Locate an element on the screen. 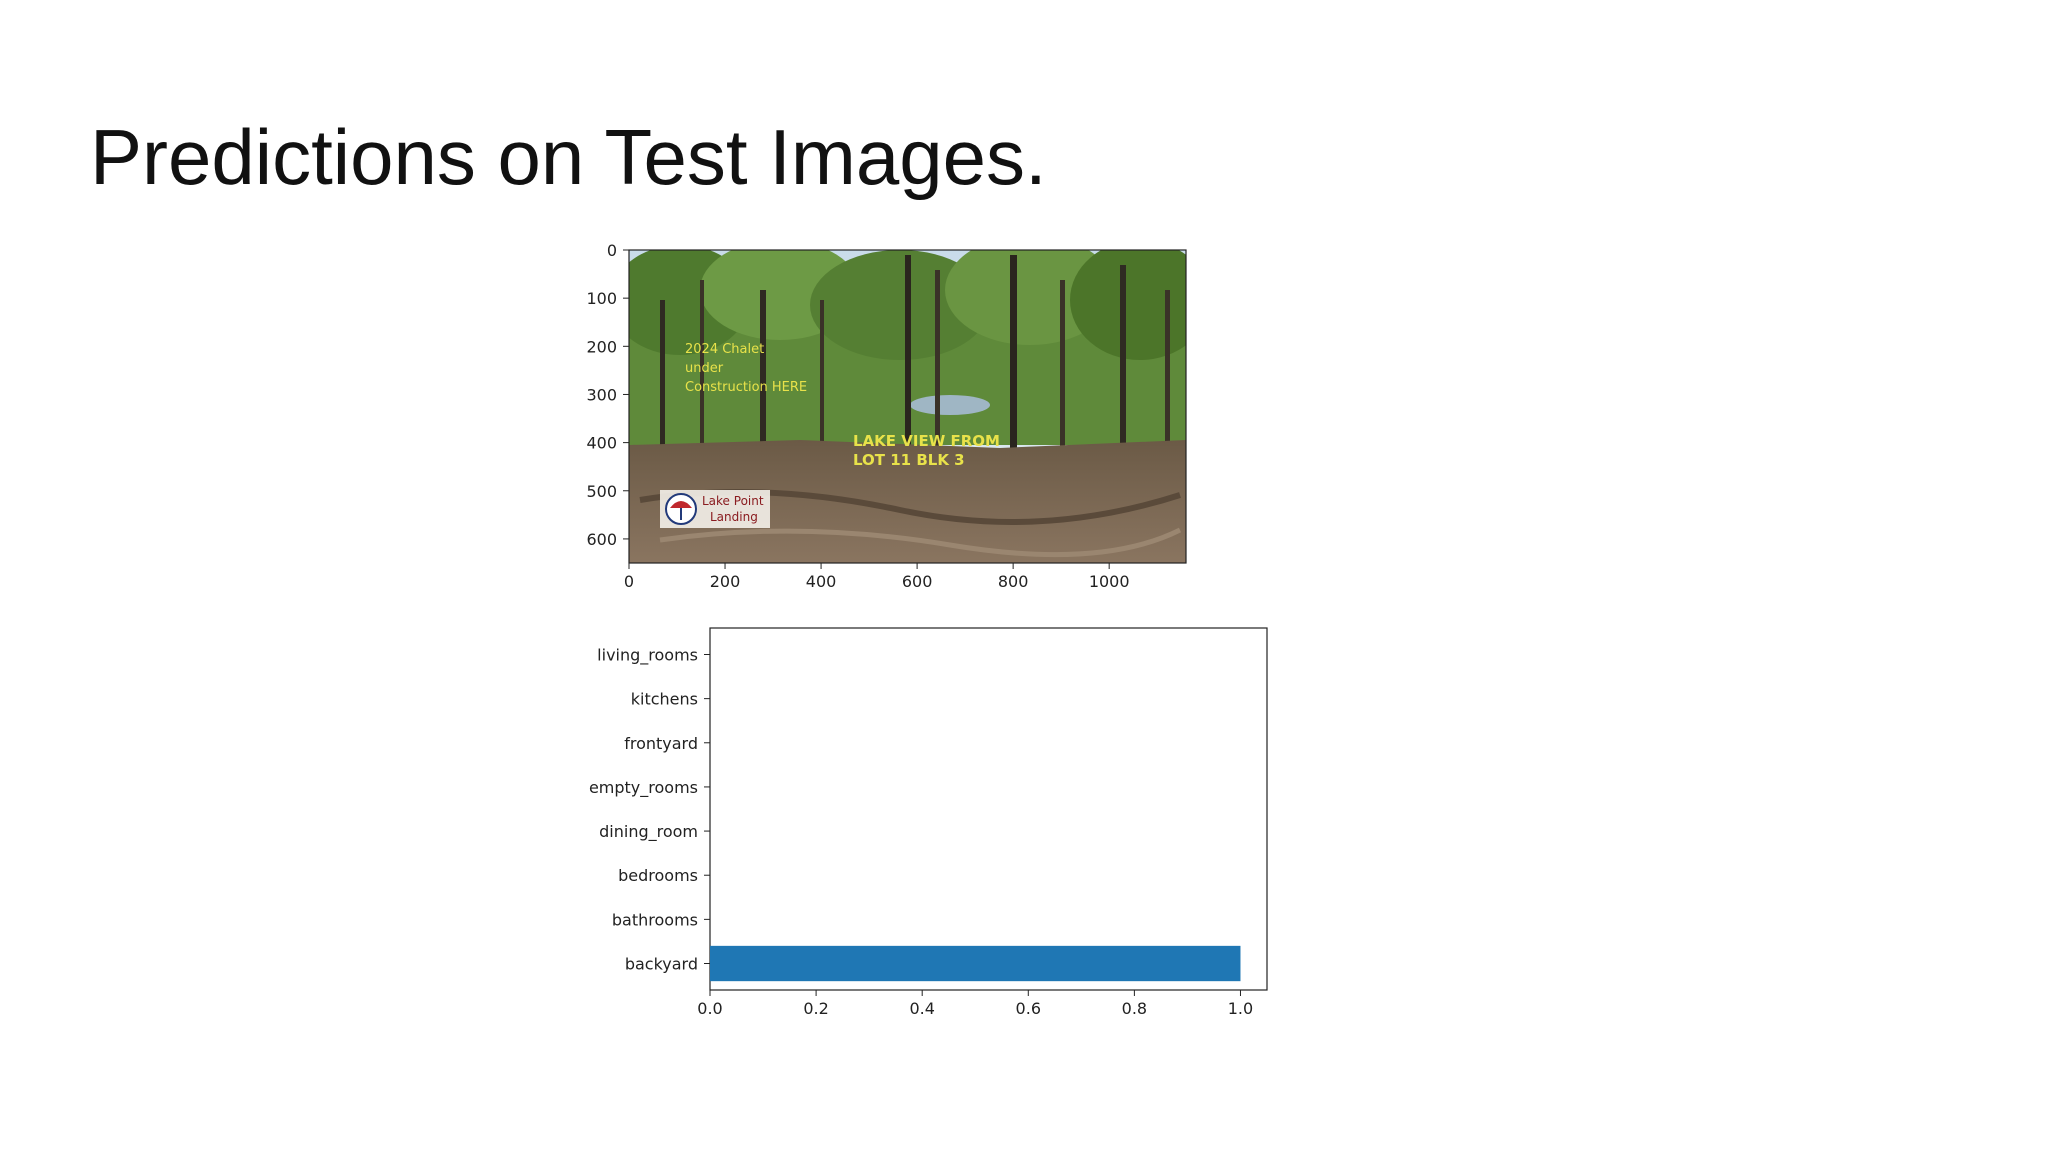 Image resolution: width=2048 pixels, height=1152 pixels. image-x-tick-label: 1000 is located at coordinates (1109, 581).